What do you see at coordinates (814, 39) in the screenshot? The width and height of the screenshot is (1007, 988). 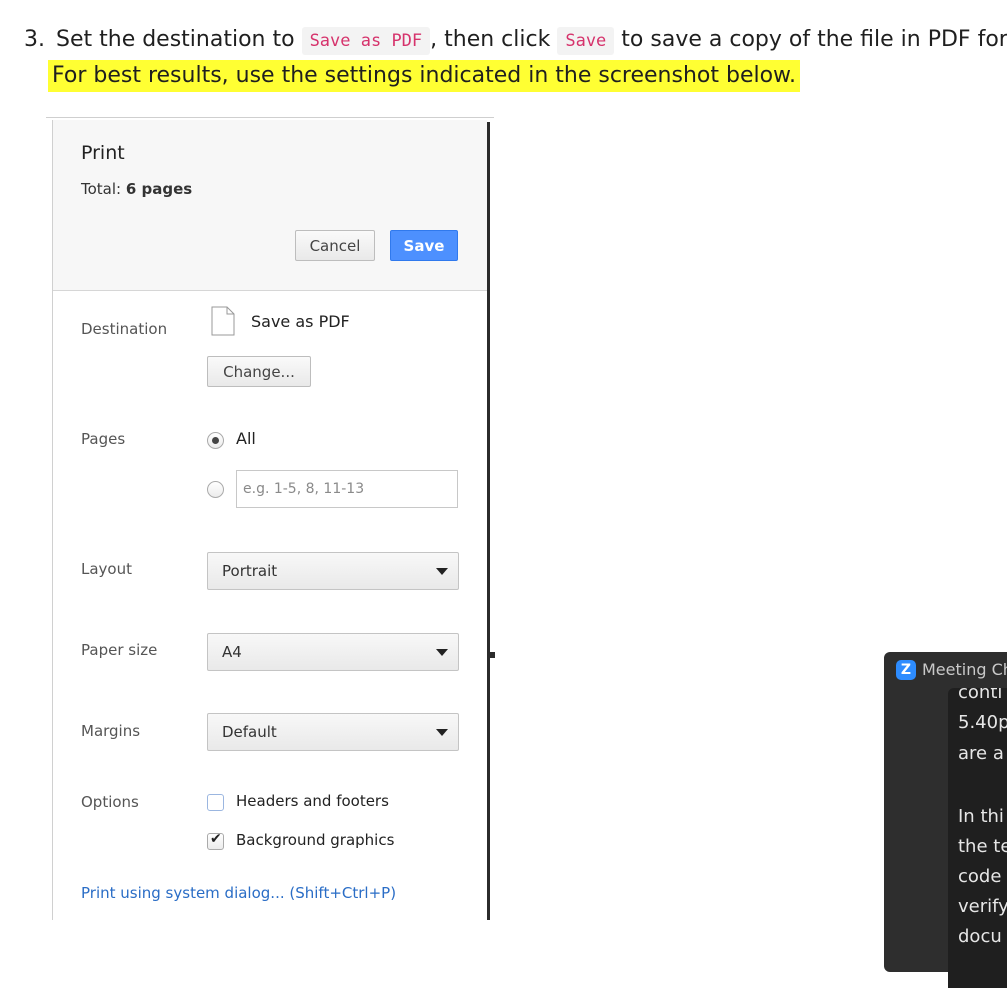 I see `step-text-c: to save a copy of the file in PDF format` at bounding box center [814, 39].